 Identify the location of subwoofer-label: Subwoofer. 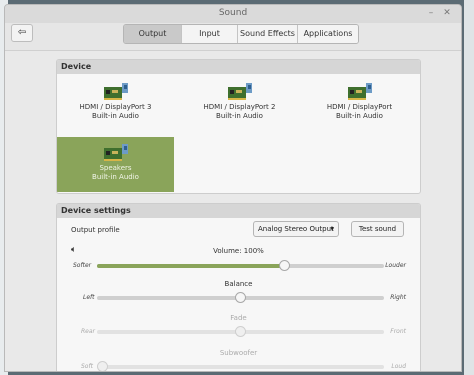
(238, 353).